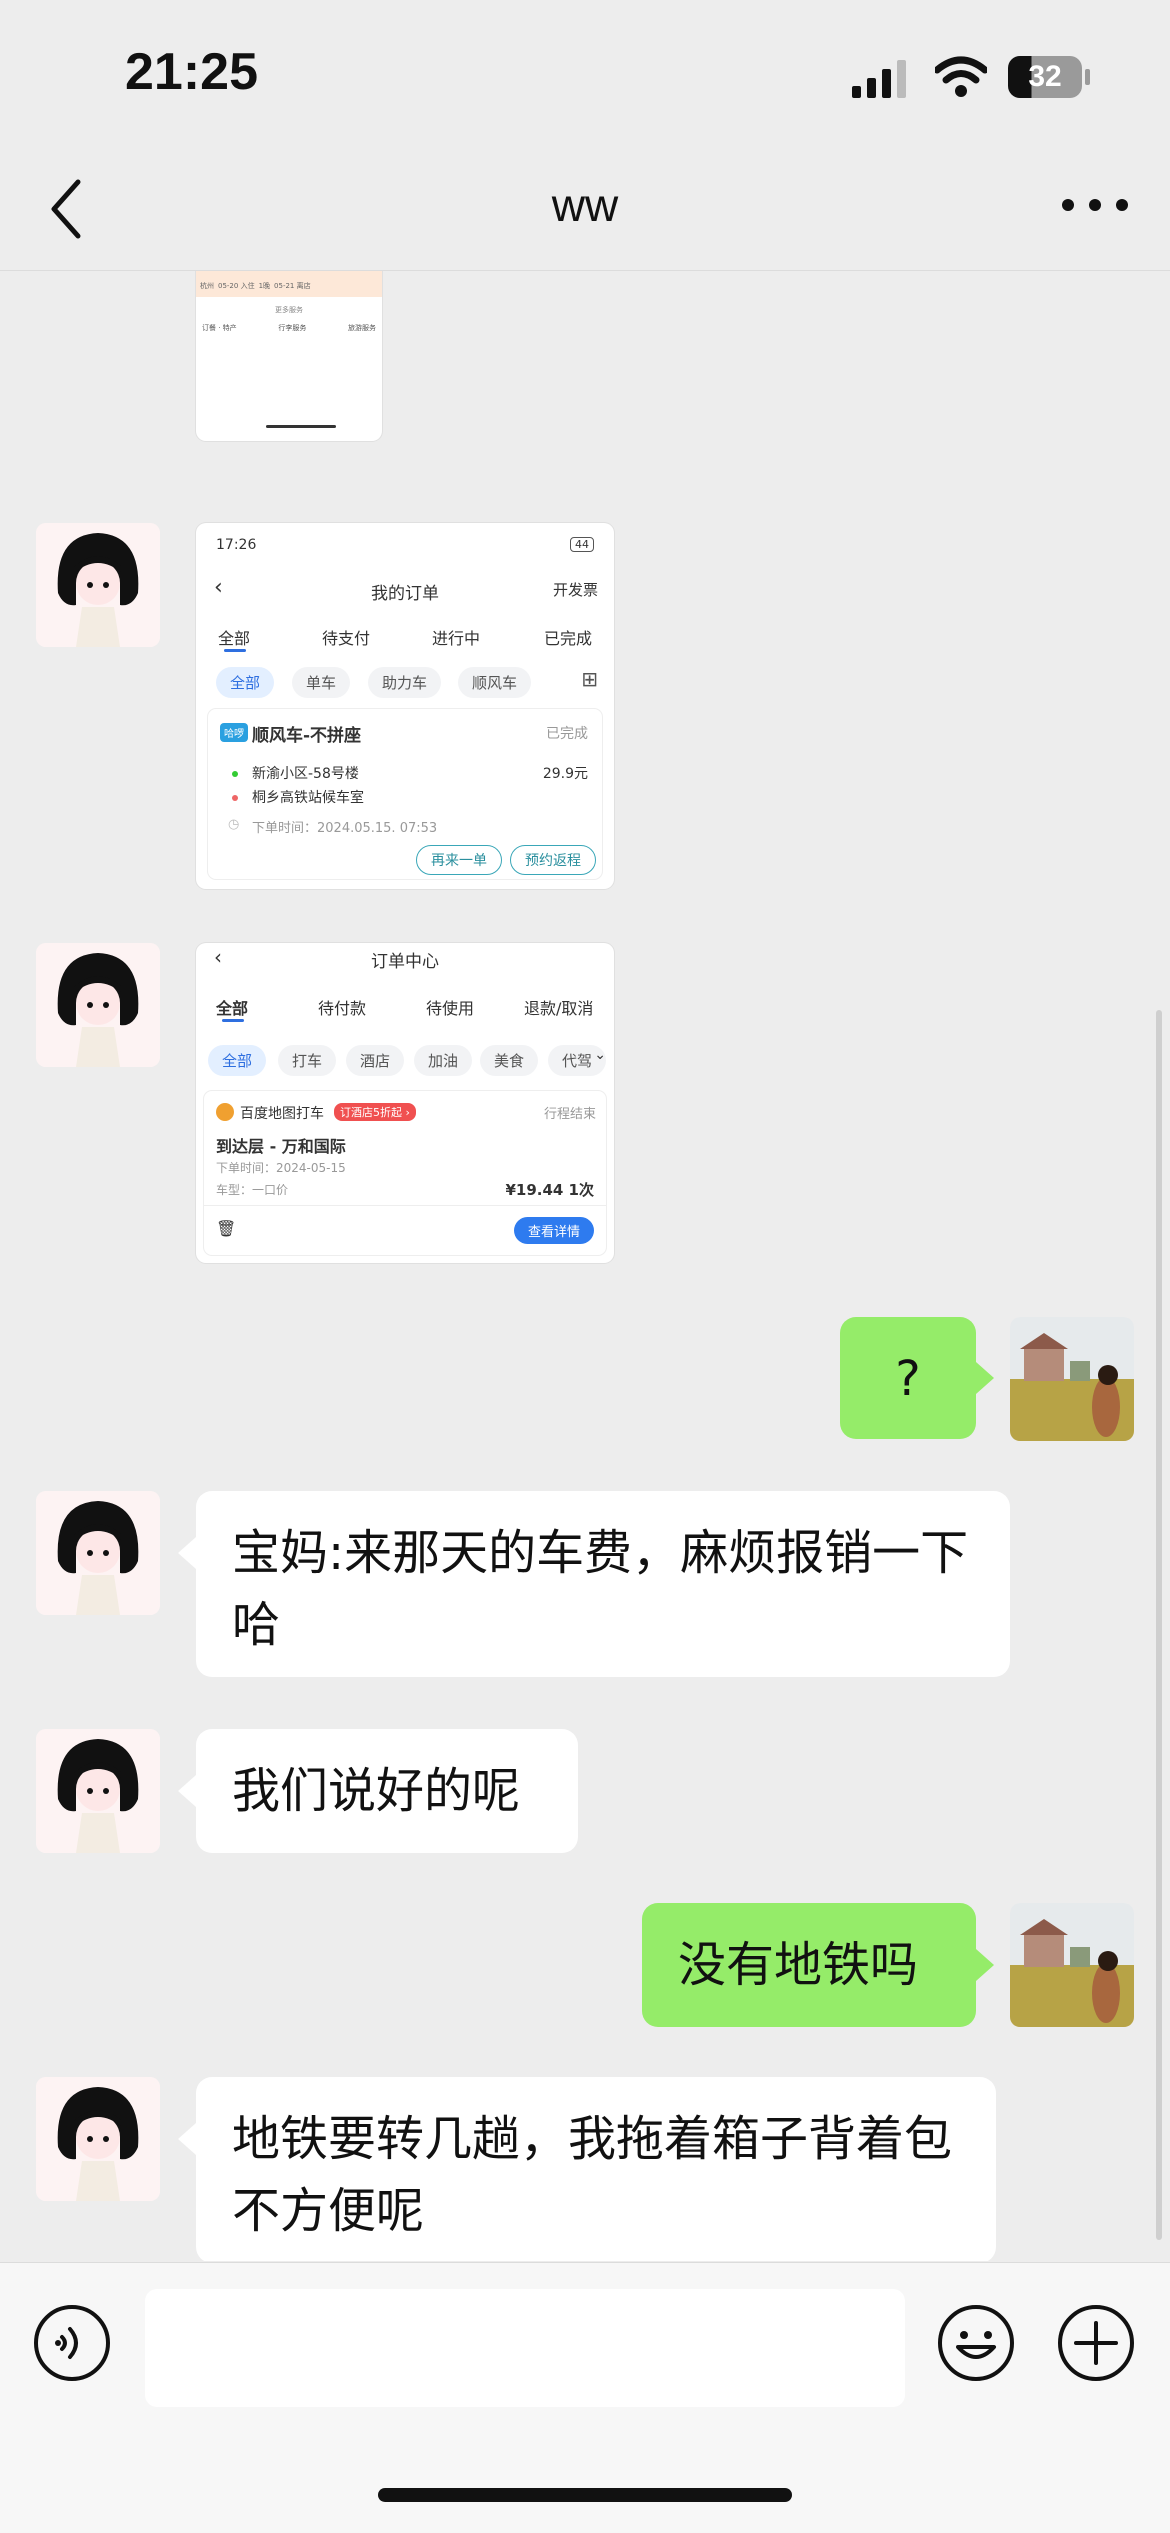 Image resolution: width=1170 pixels, height=2533 pixels. I want to click on shot1-grid-icon: ⊞, so click(589, 679).